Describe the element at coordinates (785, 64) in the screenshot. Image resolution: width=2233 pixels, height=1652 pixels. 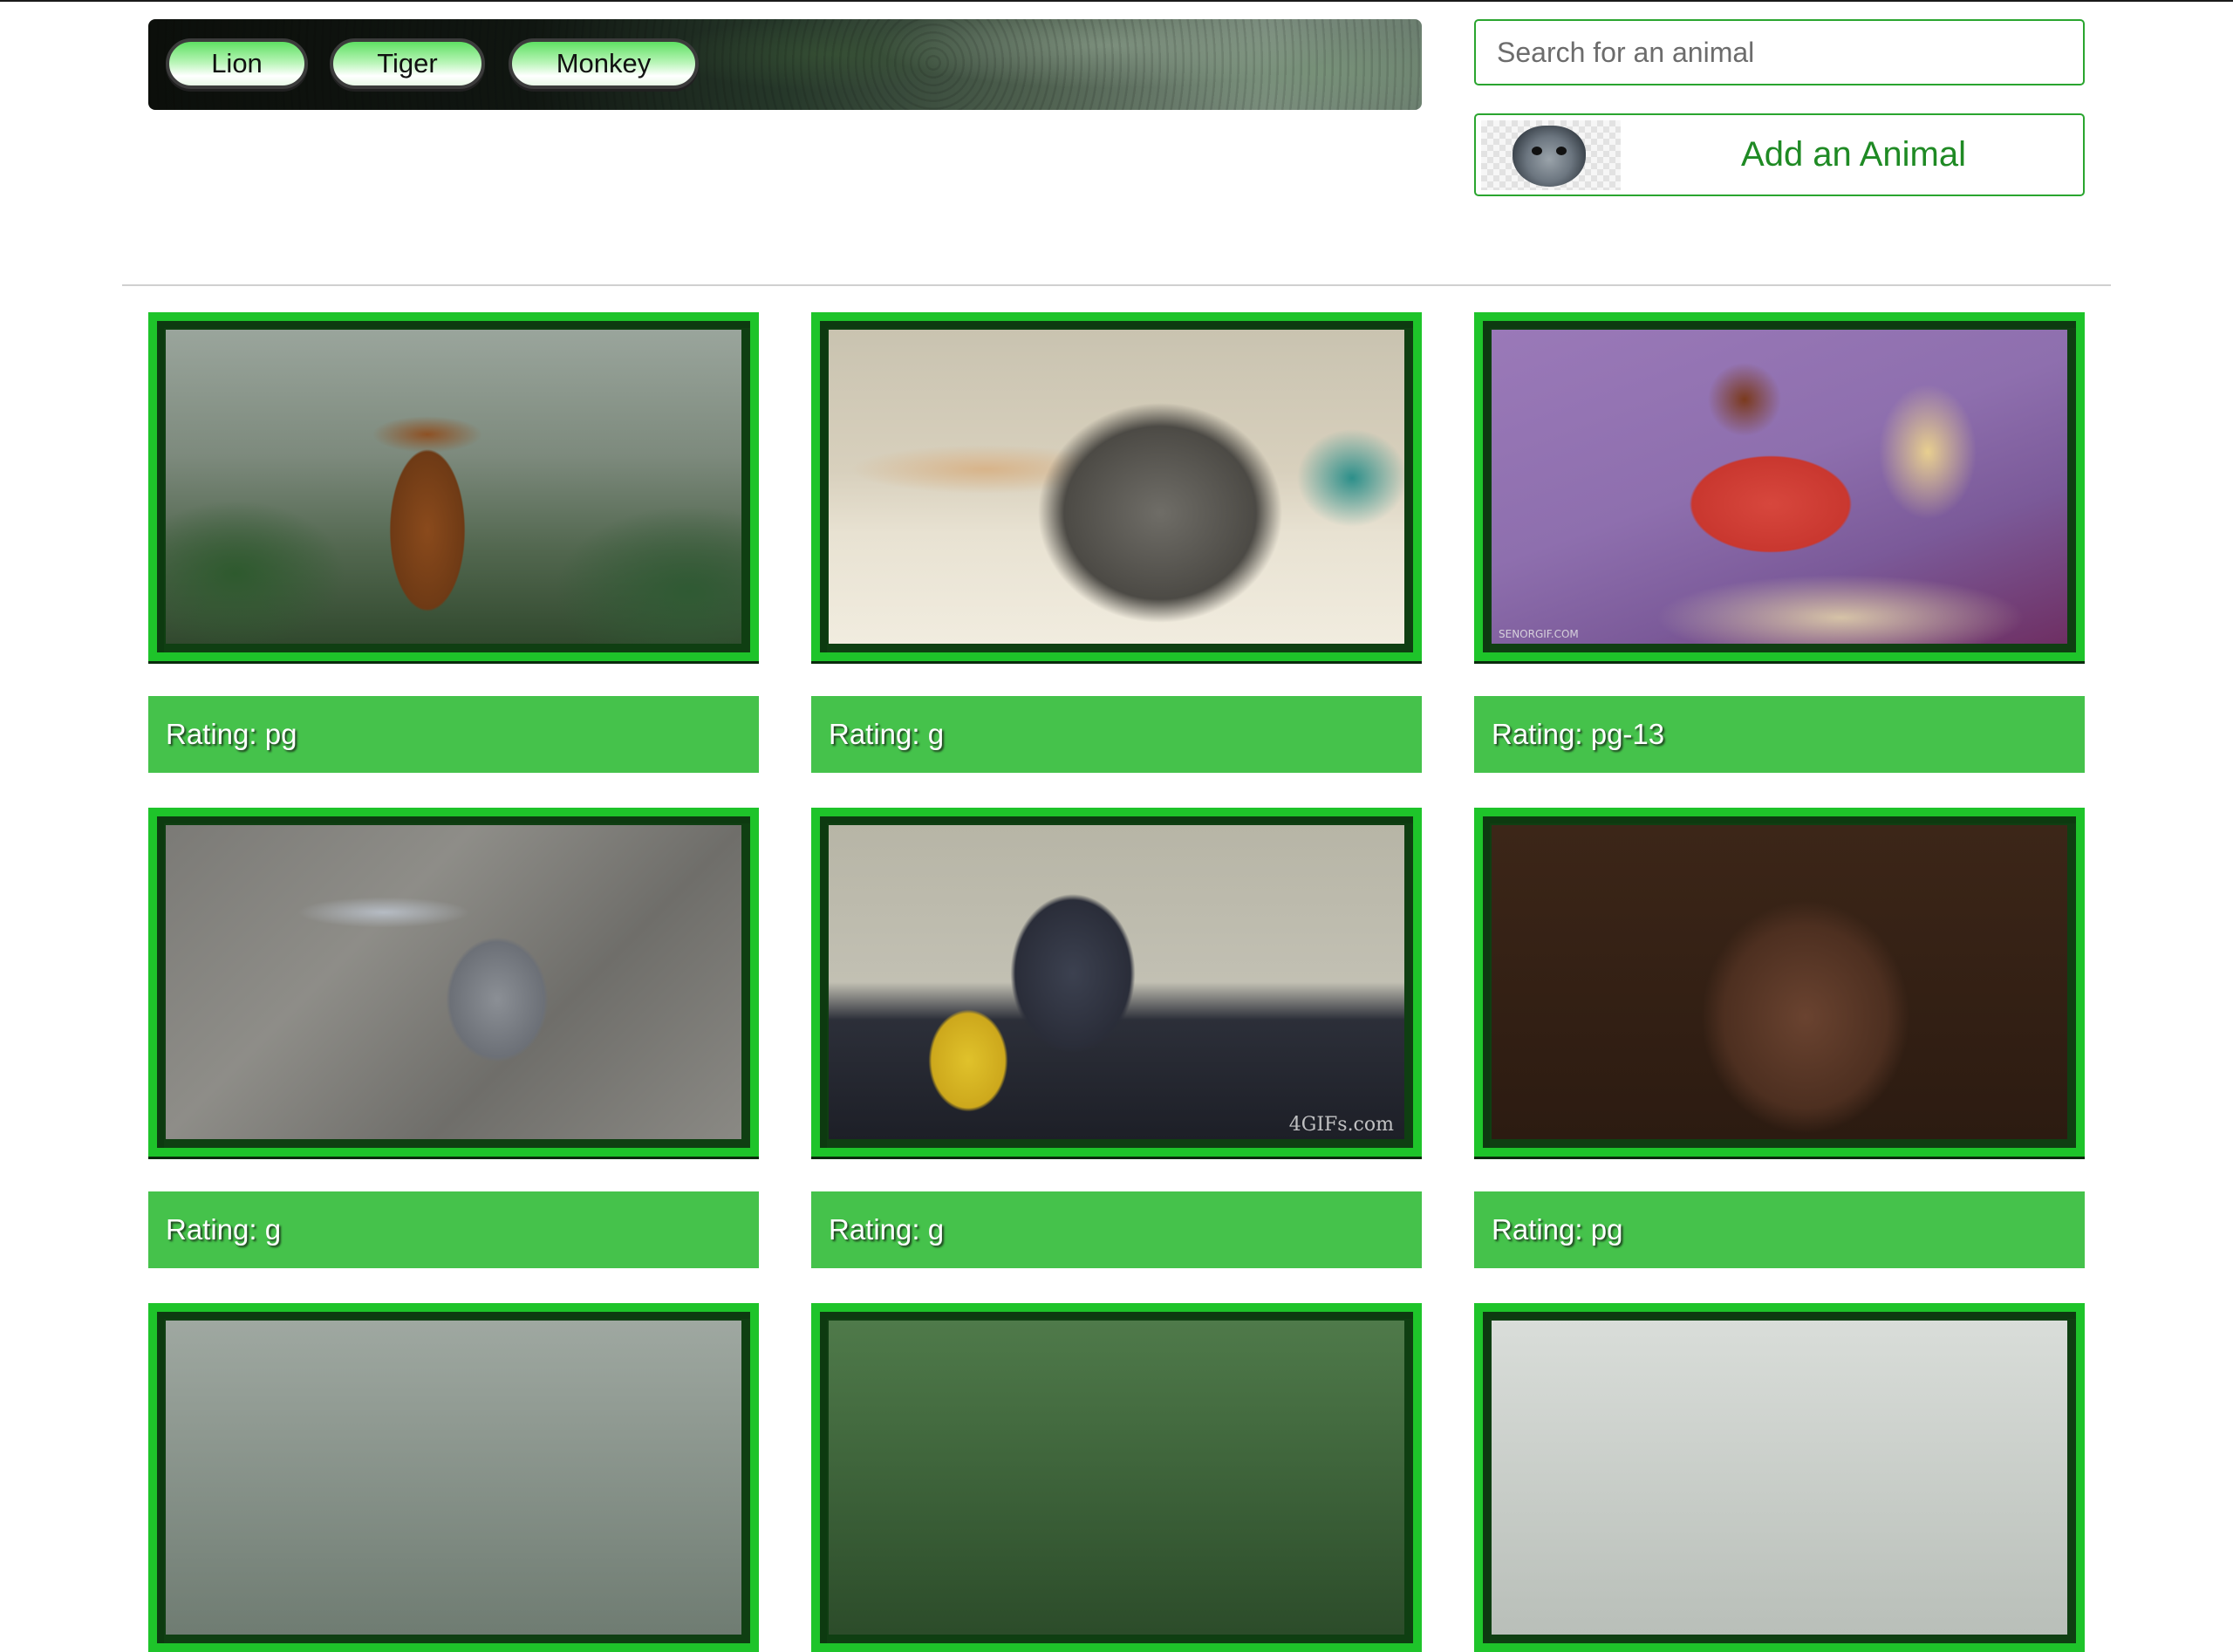
I see `animal-buttons-banner: Lion Tiger Monkey` at that location.